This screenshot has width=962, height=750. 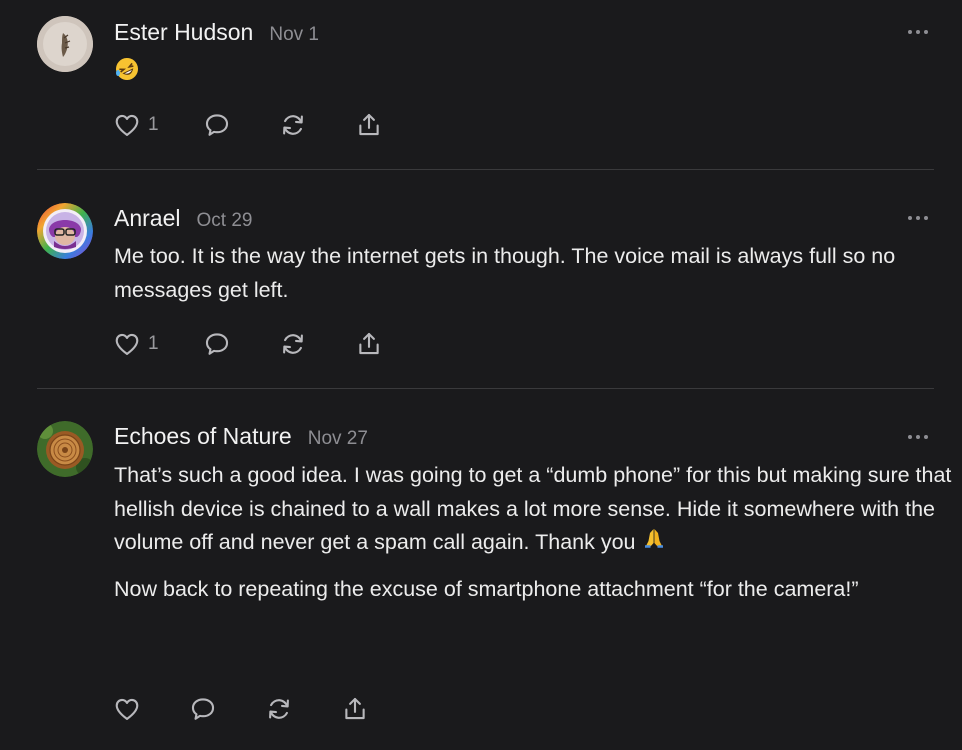 What do you see at coordinates (127, 74) in the screenshot?
I see `rofl-emoji` at bounding box center [127, 74].